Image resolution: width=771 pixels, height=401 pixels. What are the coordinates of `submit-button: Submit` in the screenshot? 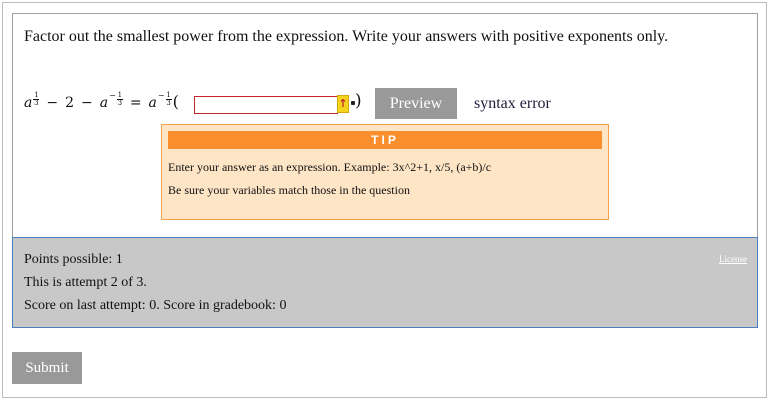 It's located at (47, 368).